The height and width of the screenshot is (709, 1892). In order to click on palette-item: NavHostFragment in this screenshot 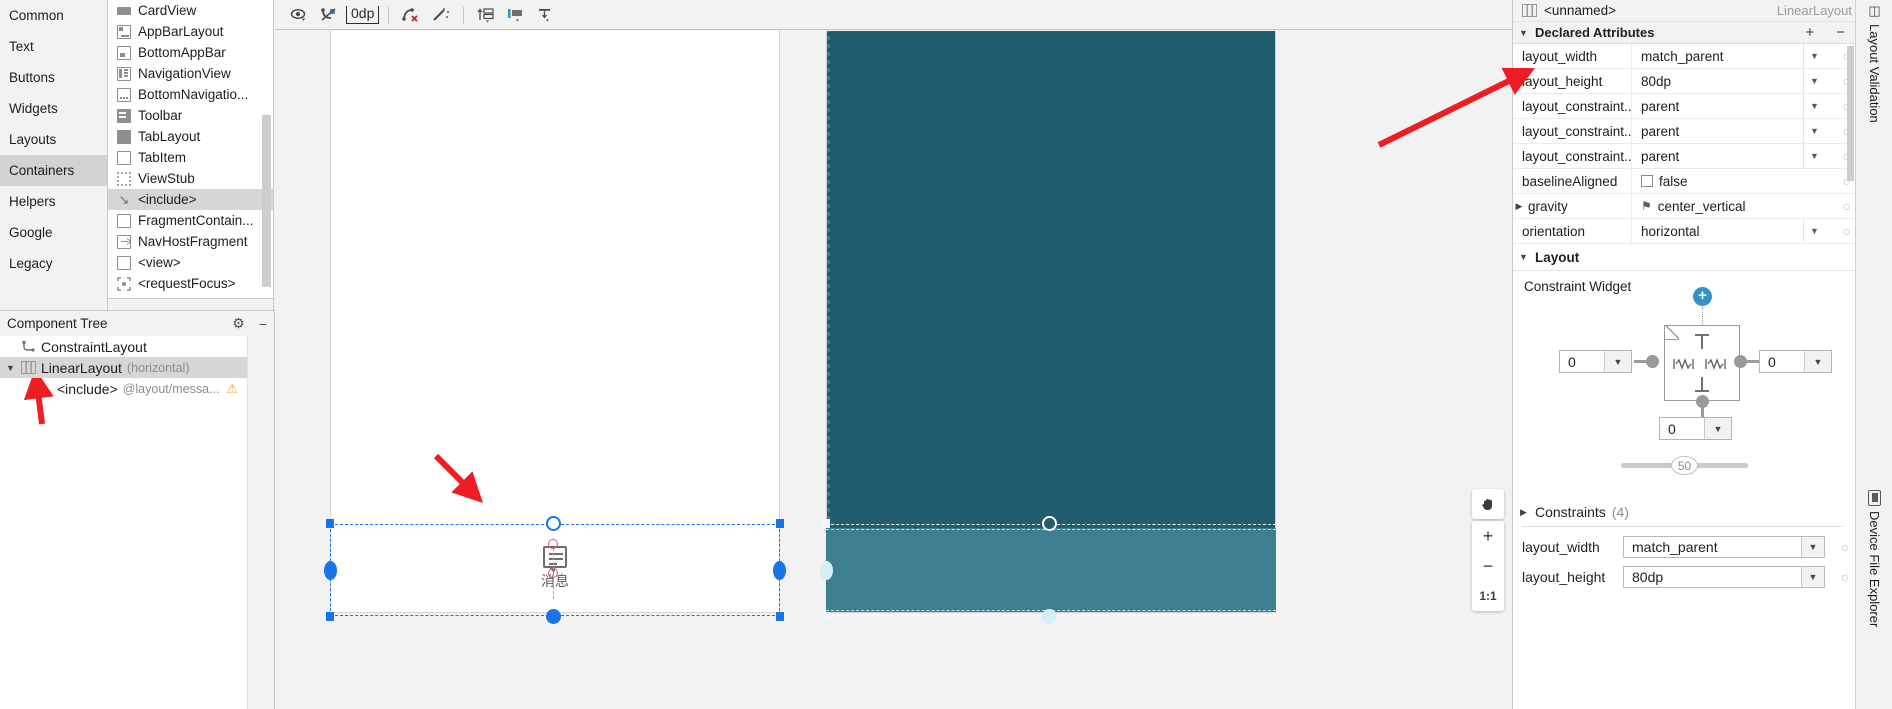, I will do `click(191, 241)`.